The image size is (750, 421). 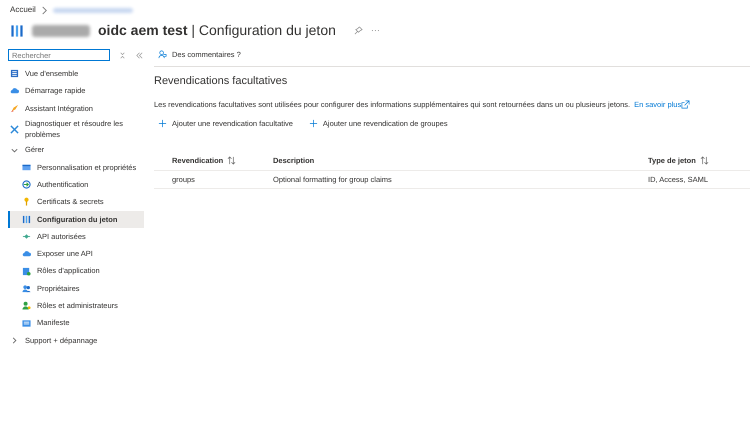 I want to click on tools-icon, so click(x=14, y=129).